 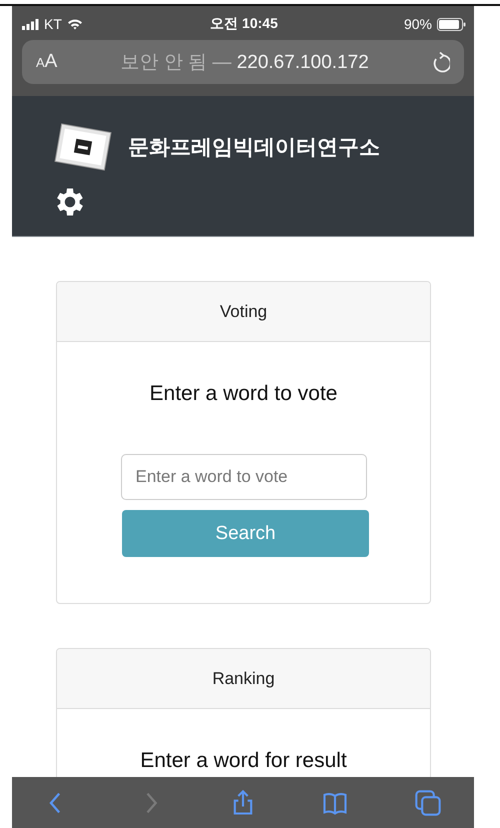 I want to click on search-button: Search, so click(x=245, y=533).